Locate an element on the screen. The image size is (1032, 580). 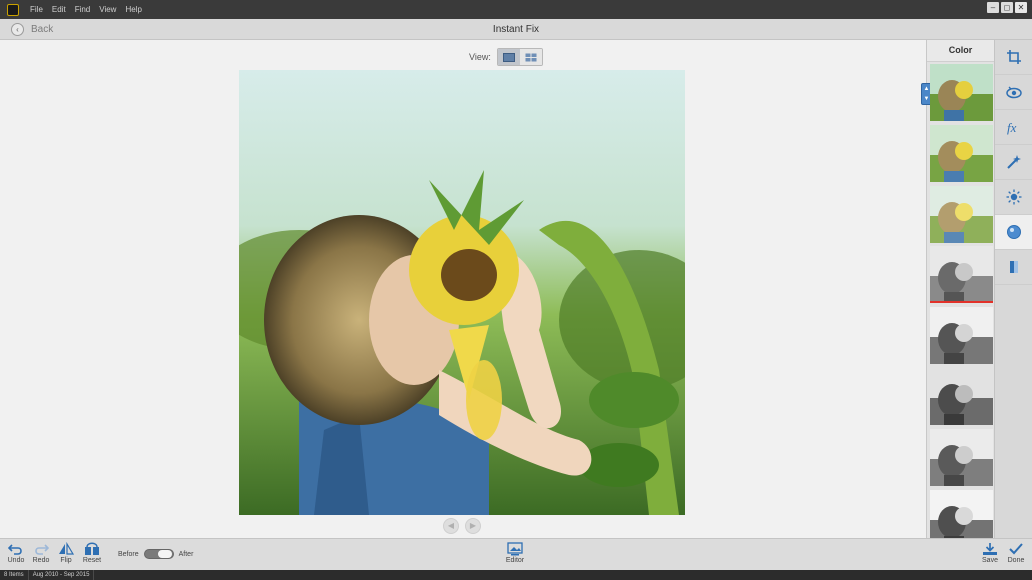
before-after-switch is located at coordinates (158, 554).